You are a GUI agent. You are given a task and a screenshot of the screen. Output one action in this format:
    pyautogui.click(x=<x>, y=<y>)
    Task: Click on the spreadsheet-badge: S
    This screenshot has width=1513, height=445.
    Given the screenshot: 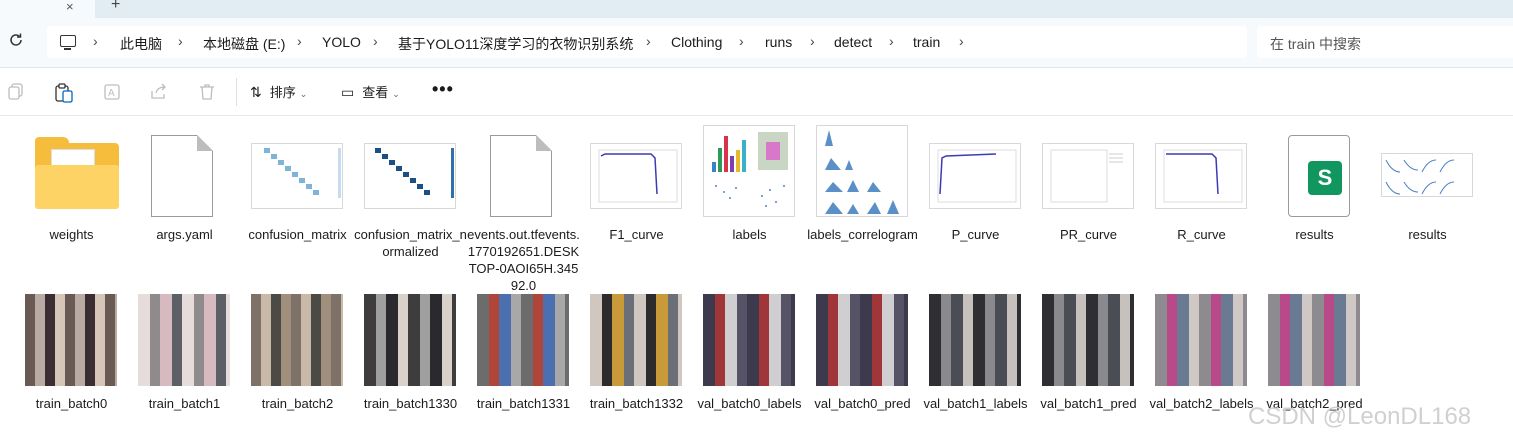 What is the action you would take?
    pyautogui.click(x=1325, y=178)
    